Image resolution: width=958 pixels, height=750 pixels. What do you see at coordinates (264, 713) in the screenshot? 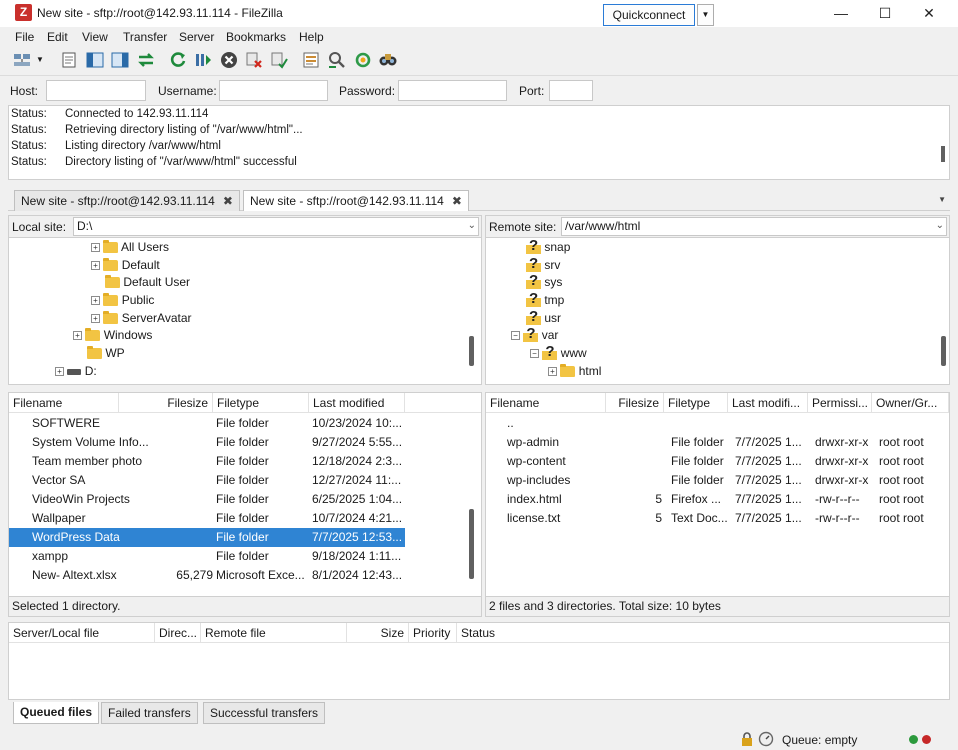
I see `tab-successful-transfers: Successful transfers` at bounding box center [264, 713].